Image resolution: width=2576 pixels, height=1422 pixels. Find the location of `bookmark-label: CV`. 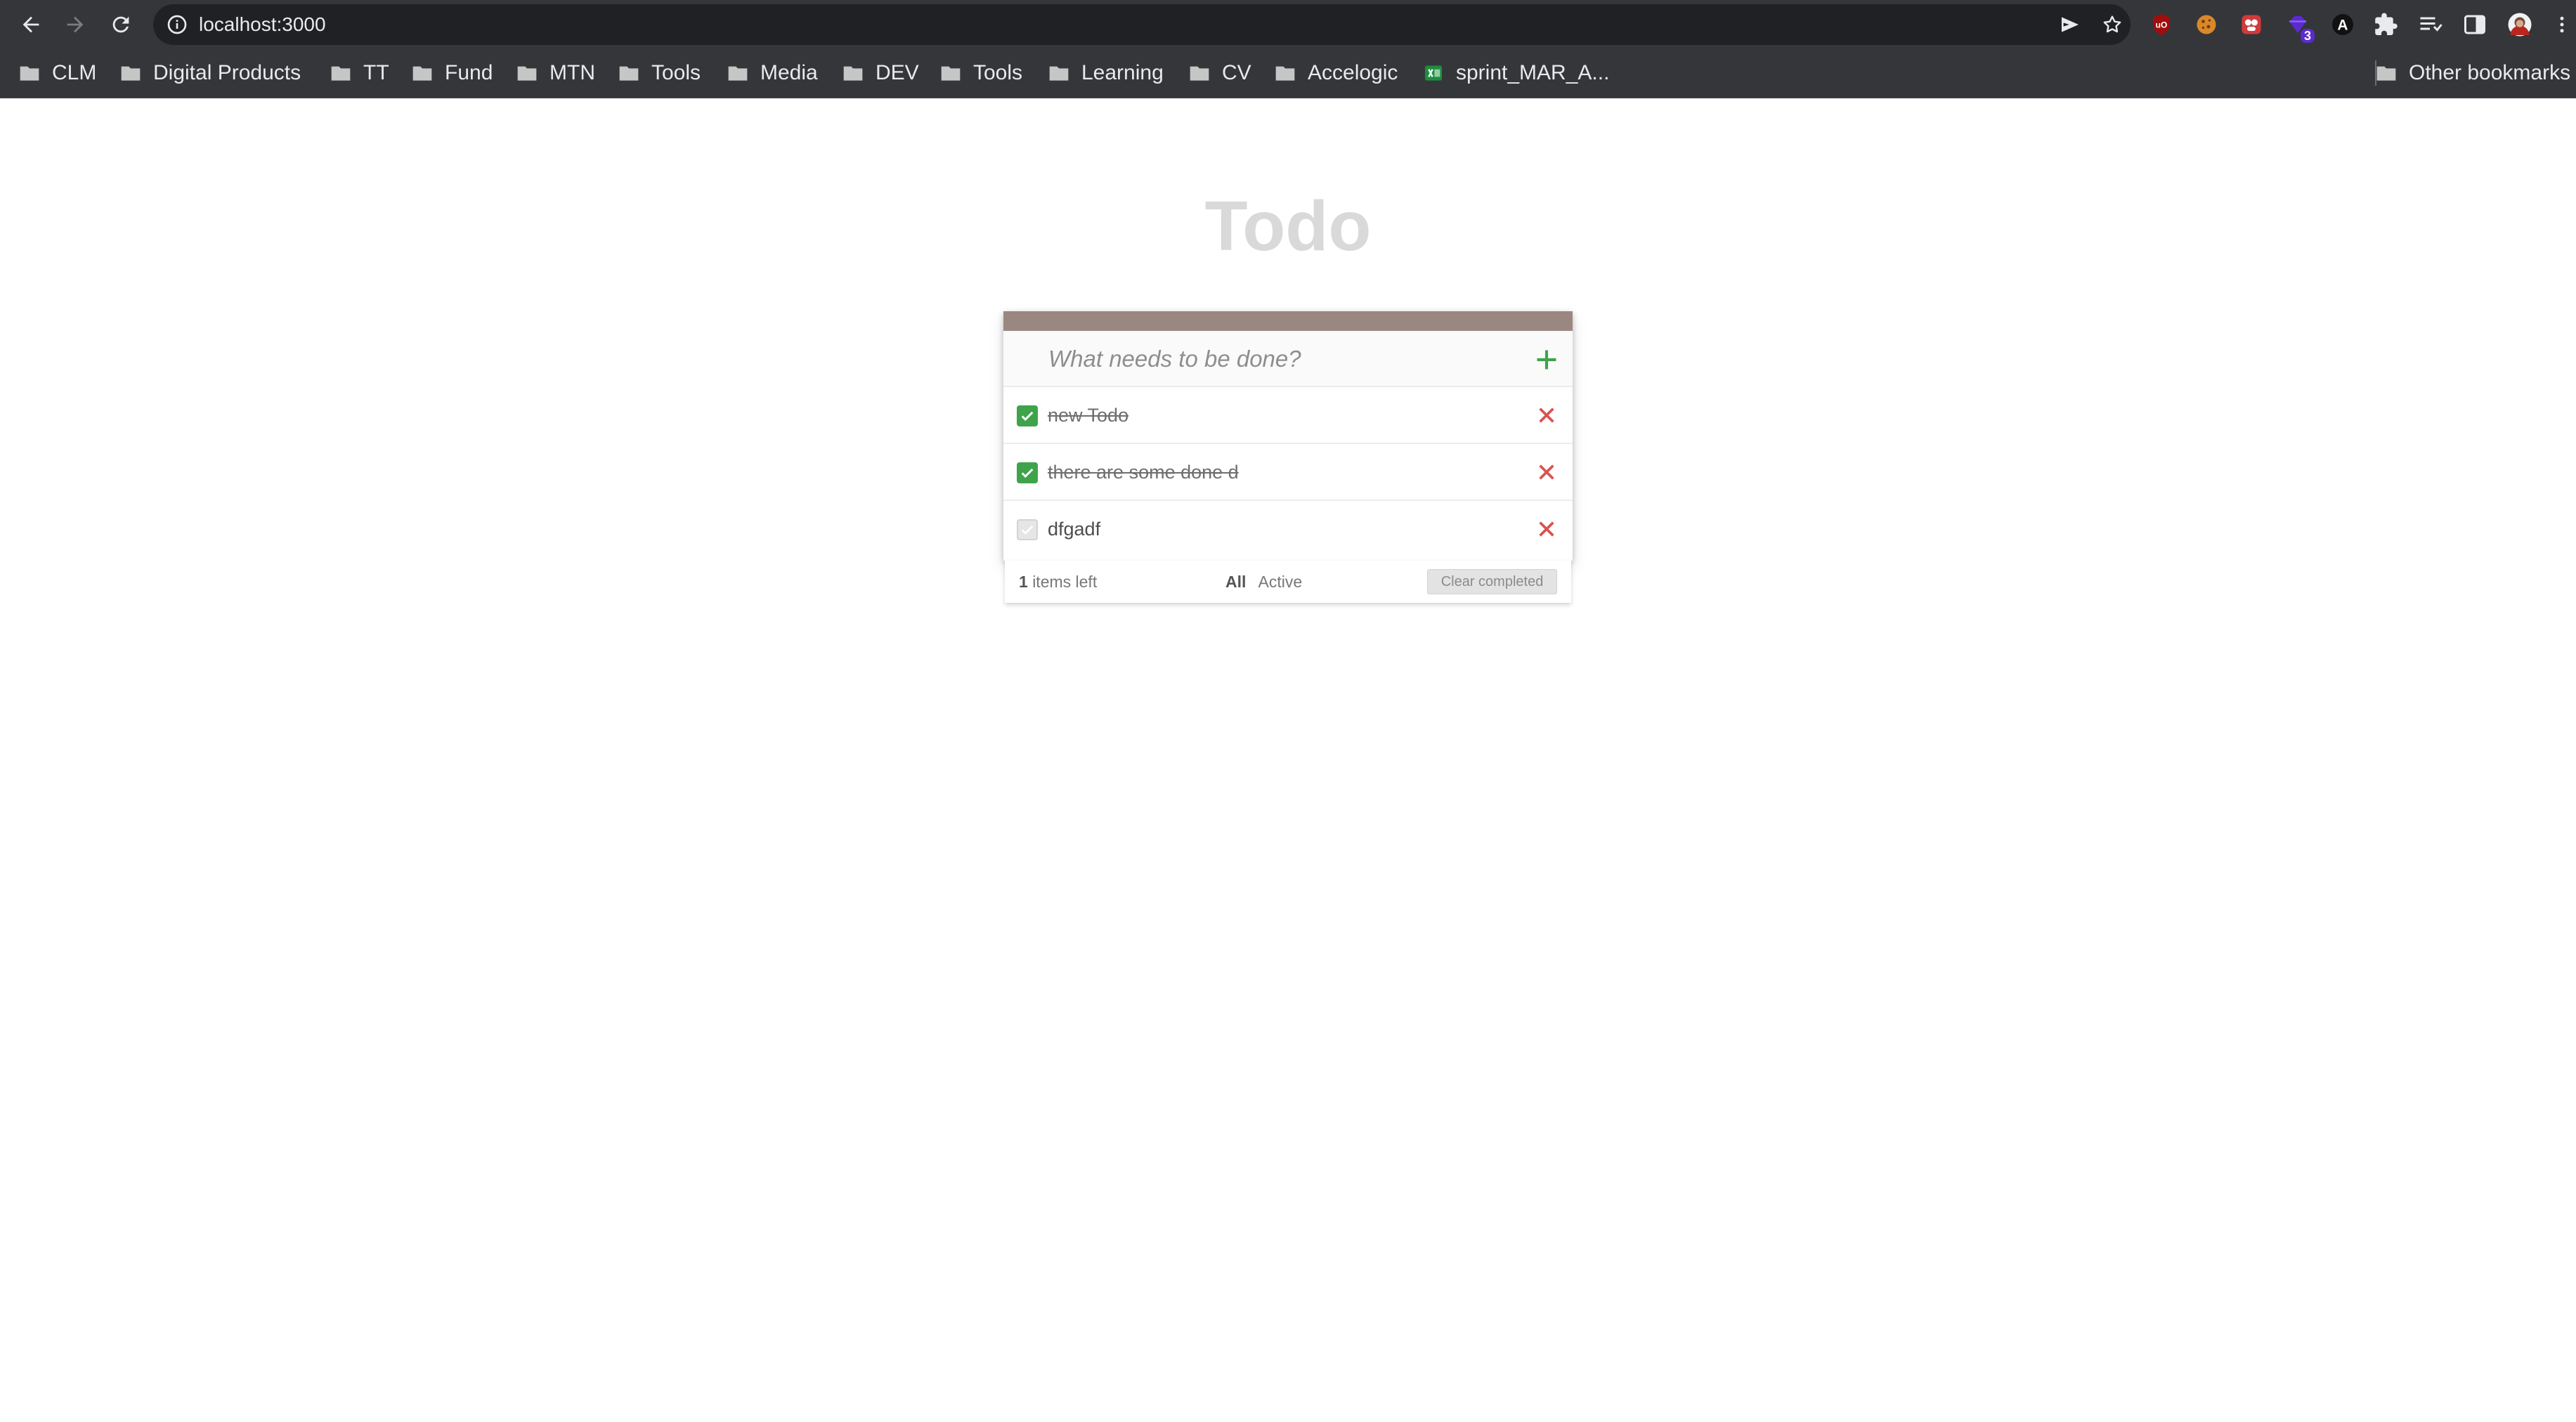

bookmark-label: CV is located at coordinates (1236, 72).